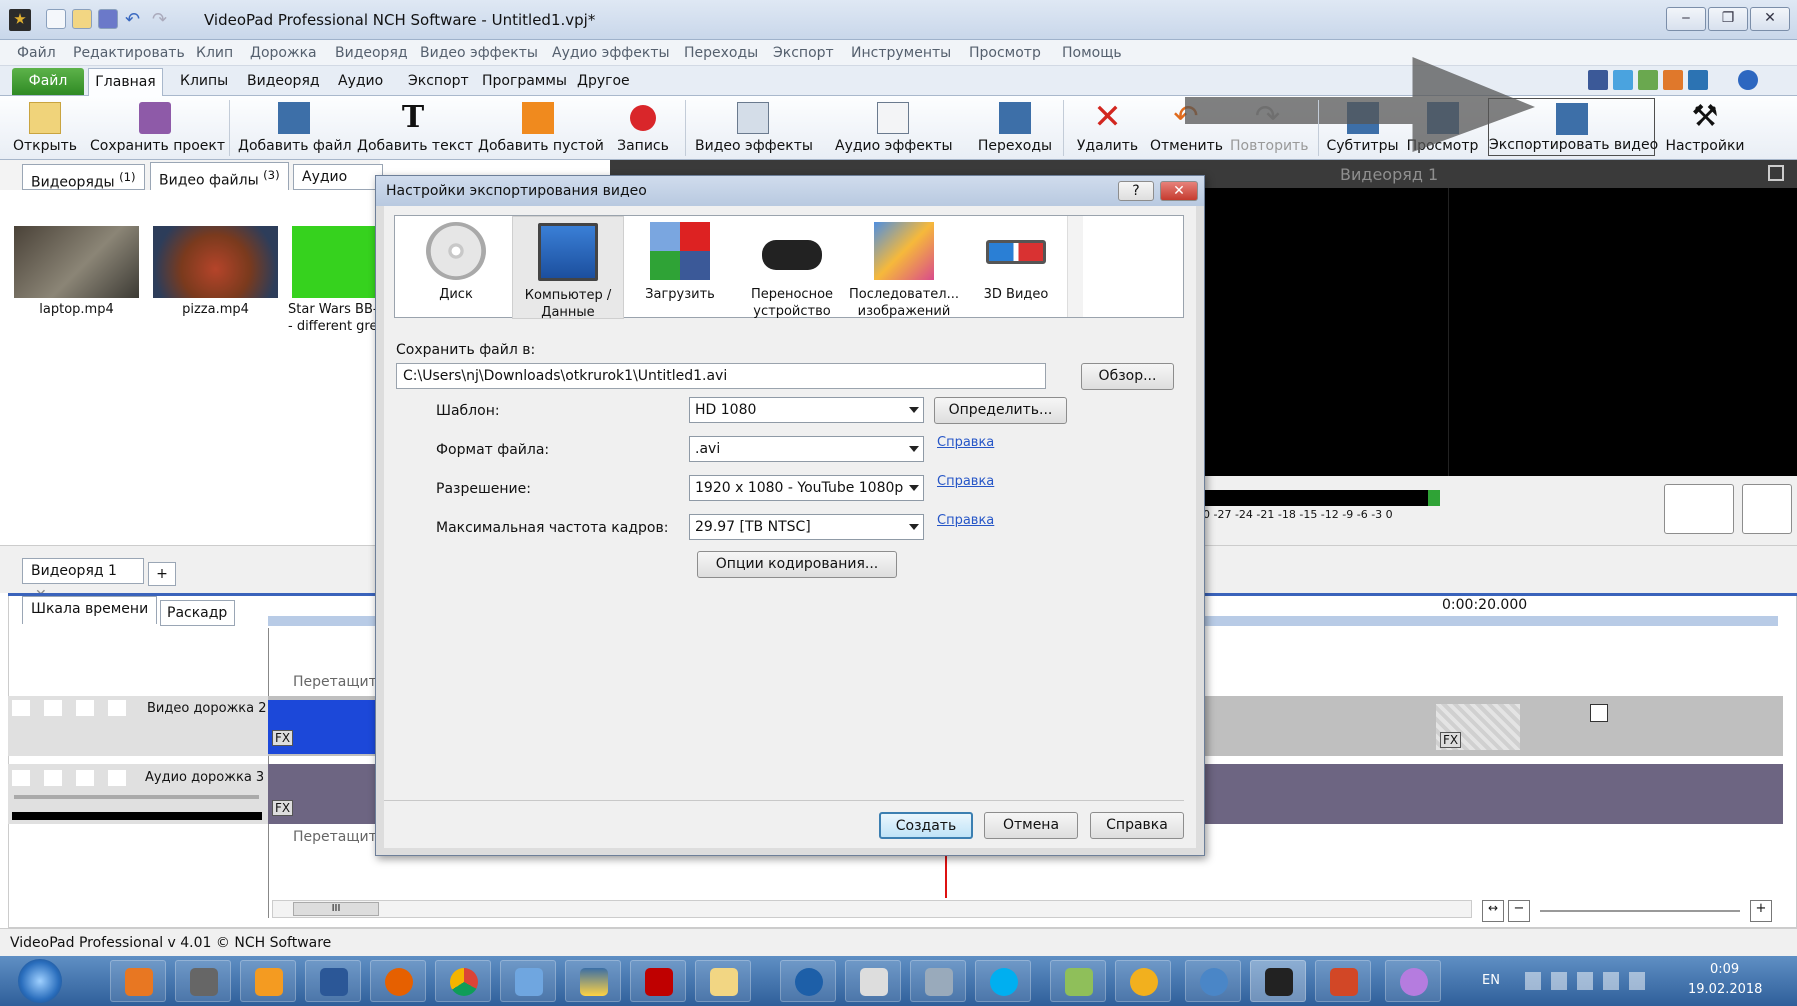 This screenshot has width=1797, height=1006. I want to click on fx-badge-audio: FX, so click(283, 808).